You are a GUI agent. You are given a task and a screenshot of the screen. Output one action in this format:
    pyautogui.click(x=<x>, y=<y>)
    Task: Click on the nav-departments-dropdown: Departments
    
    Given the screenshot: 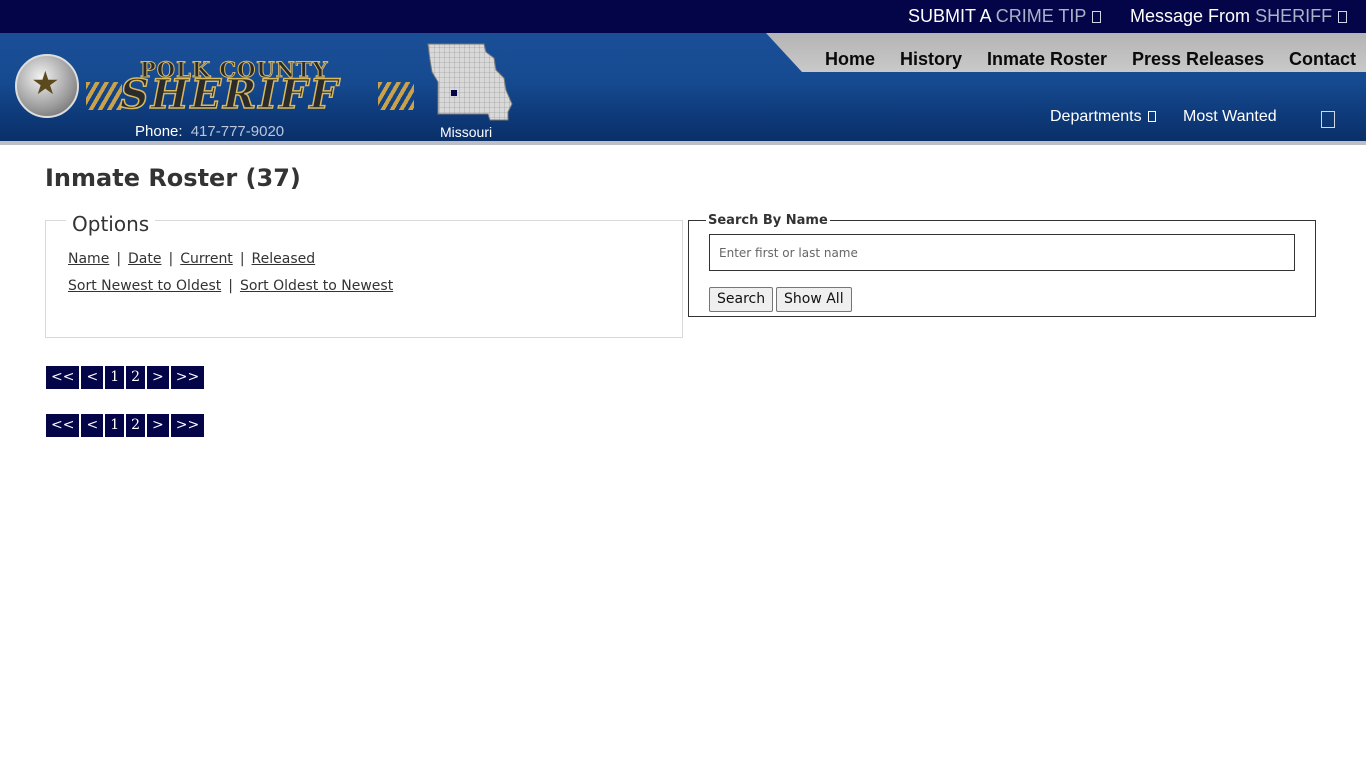 What is the action you would take?
    pyautogui.click(x=1103, y=117)
    